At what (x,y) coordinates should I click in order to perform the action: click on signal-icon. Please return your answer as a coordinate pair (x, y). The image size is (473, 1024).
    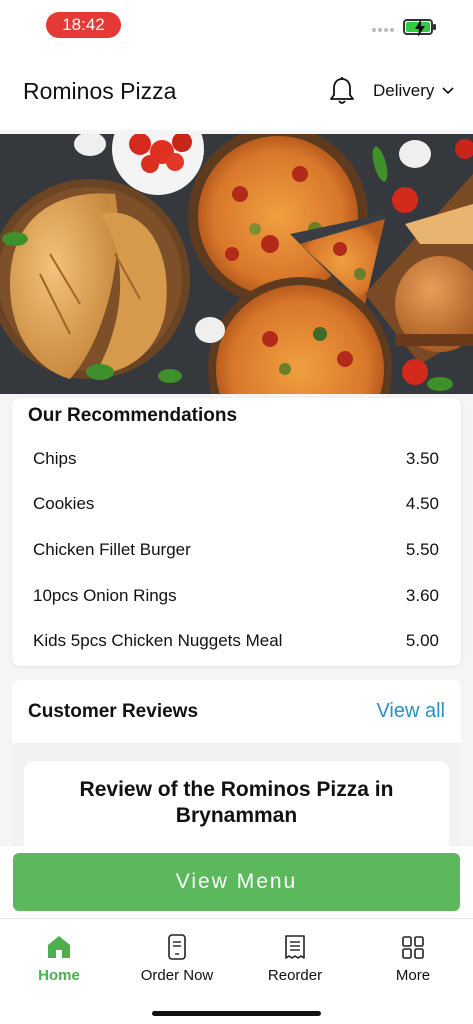
    Looking at the image, I should click on (384, 31).